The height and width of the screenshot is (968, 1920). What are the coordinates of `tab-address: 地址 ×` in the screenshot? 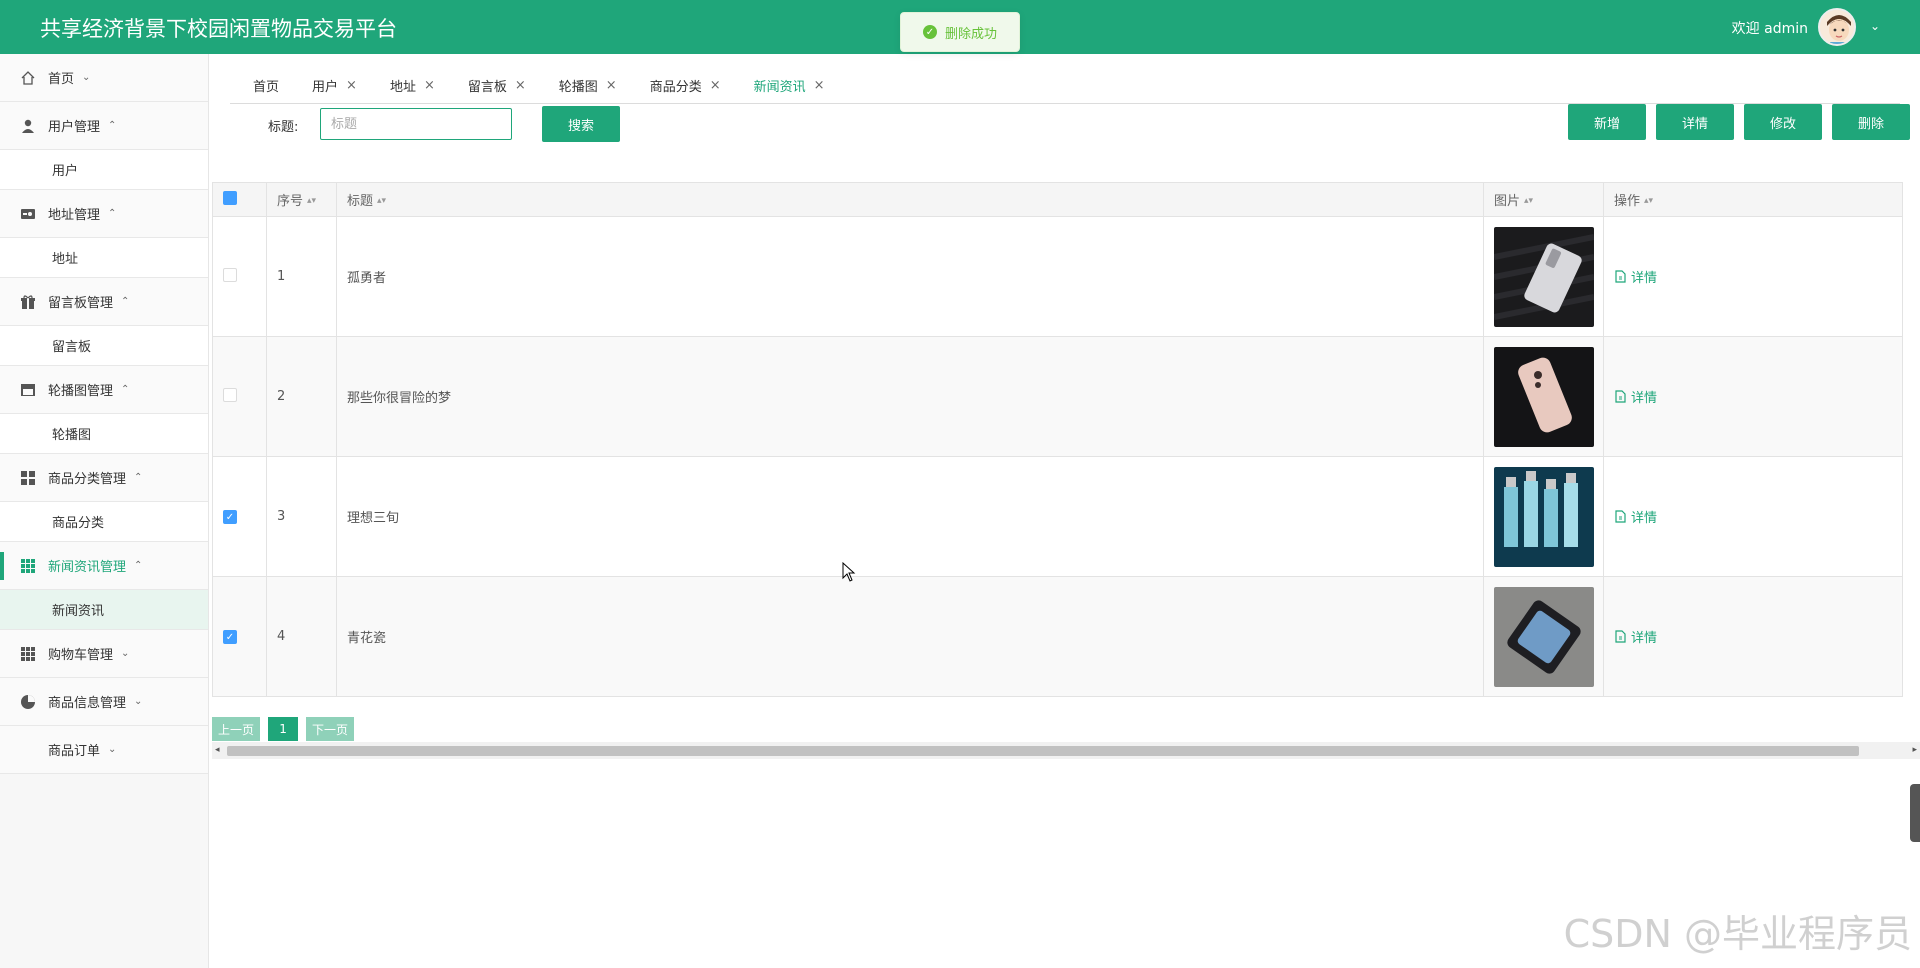 It's located at (412, 86).